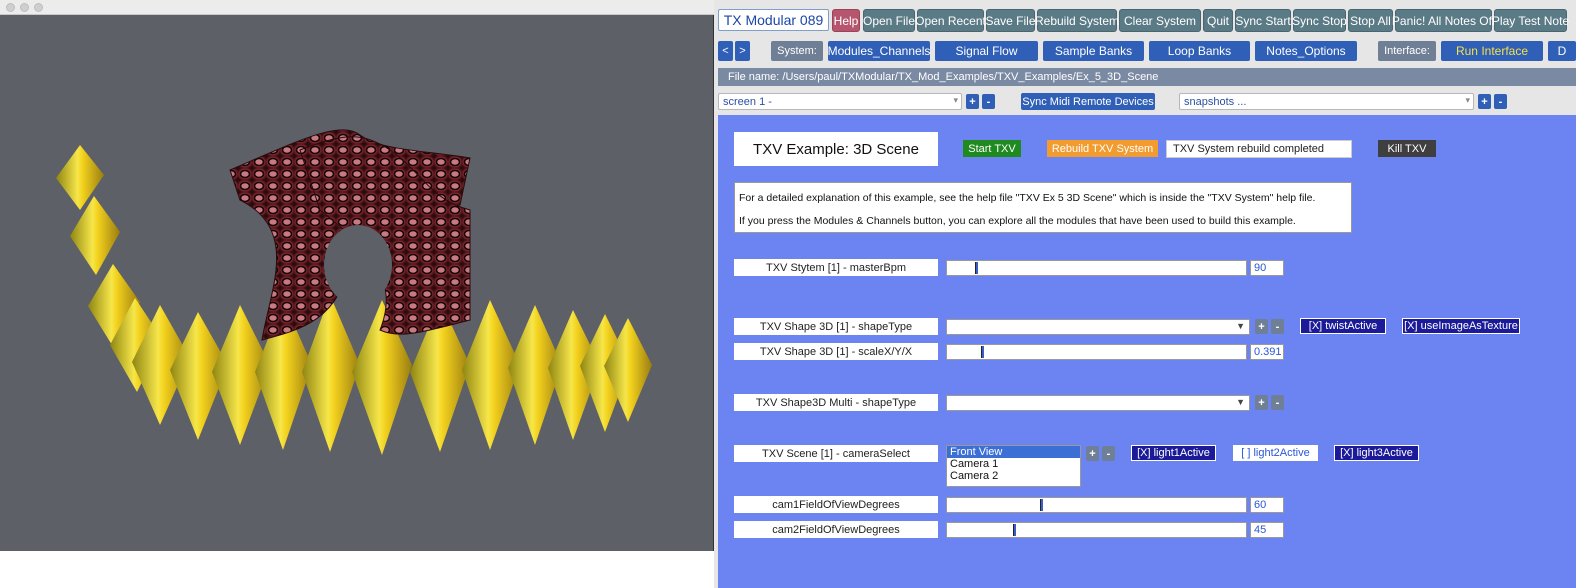 This screenshot has height=588, width=1576. I want to click on light2-active-toggle: [ ] light2Active, so click(1275, 453).